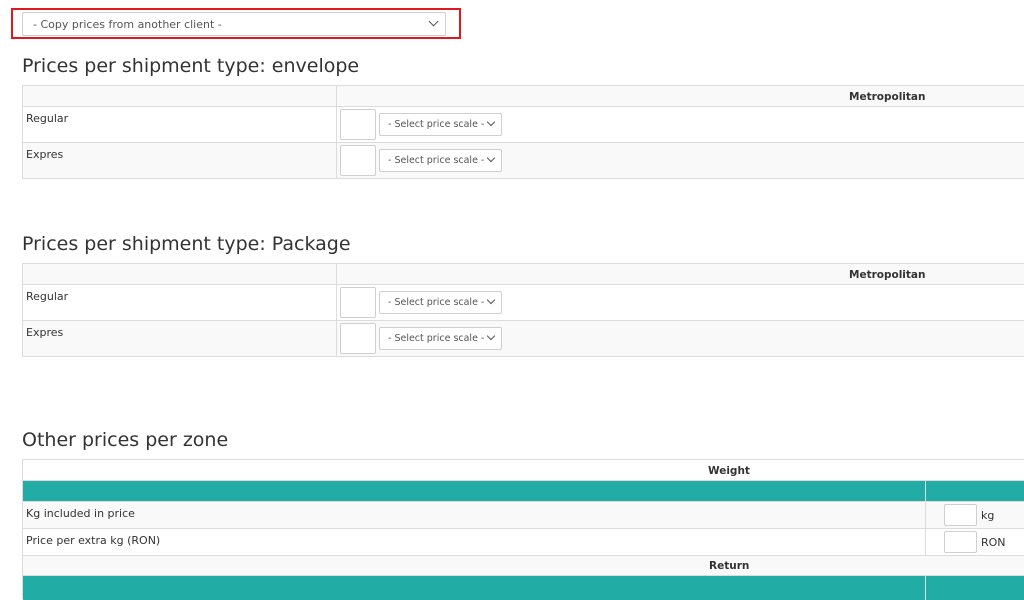 The width and height of the screenshot is (1024, 600). Describe the element at coordinates (80, 513) in the screenshot. I see `row-label: Kg included in price` at that location.